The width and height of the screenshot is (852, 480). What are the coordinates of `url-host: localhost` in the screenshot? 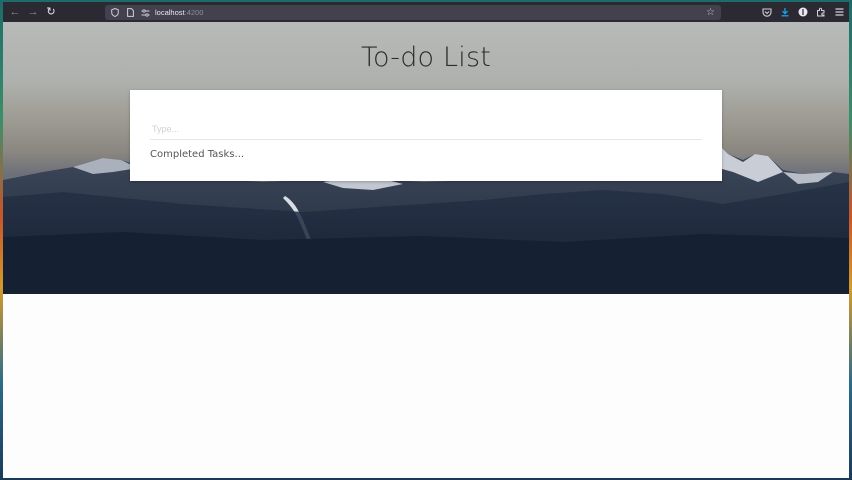 It's located at (170, 12).